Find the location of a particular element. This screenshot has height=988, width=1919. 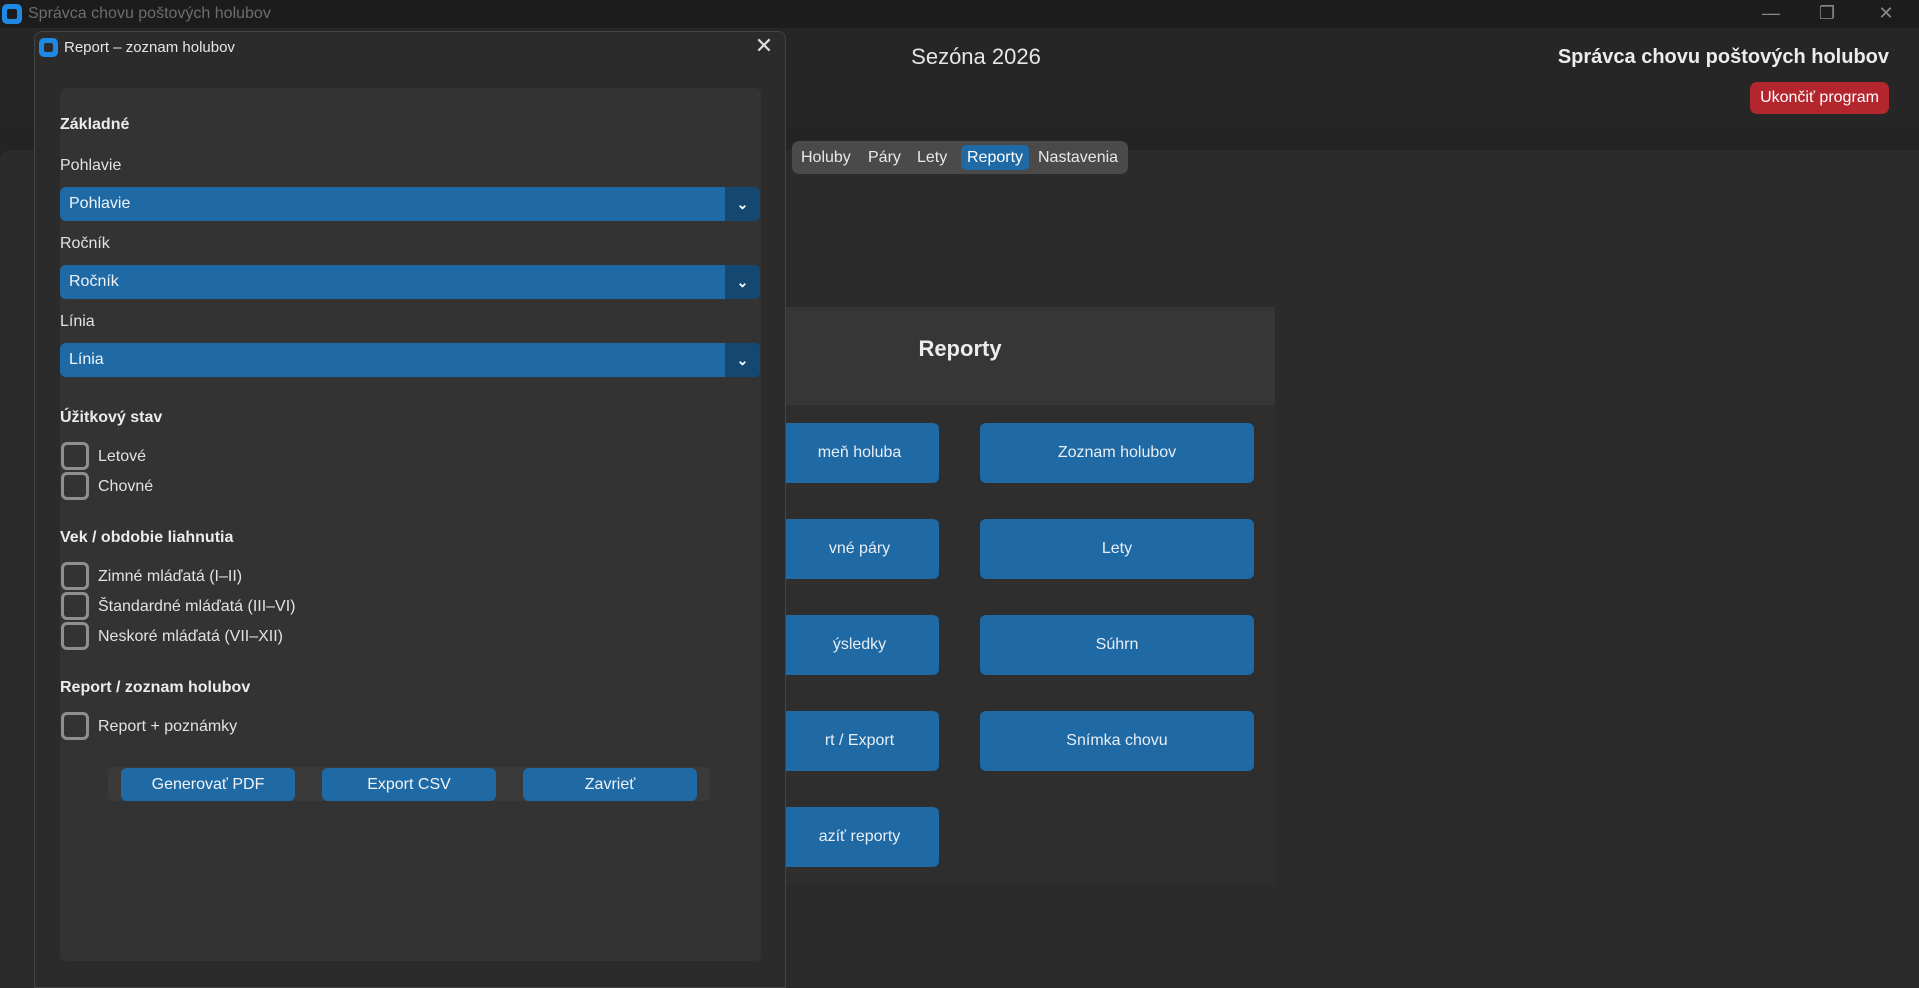

checkbox-standard-young-label: Štandardné mláďatá (III–VI) is located at coordinates (197, 606).